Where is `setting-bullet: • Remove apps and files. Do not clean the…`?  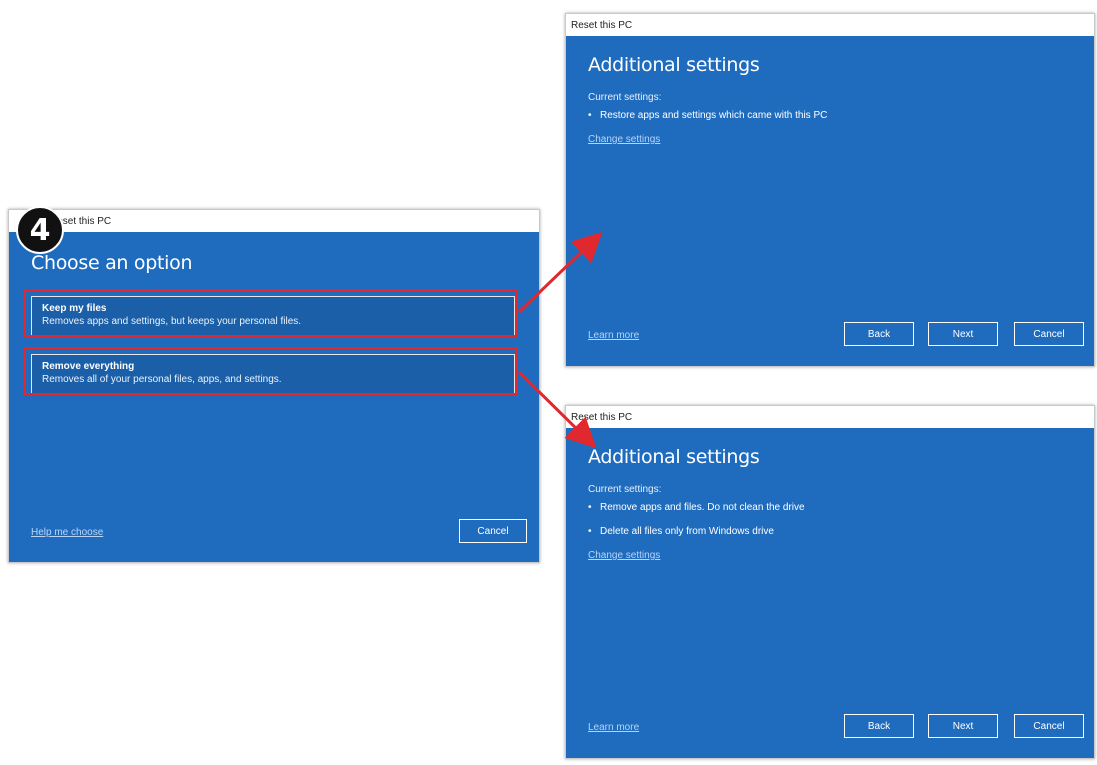 setting-bullet: • Remove apps and files. Do not clean the… is located at coordinates (696, 507).